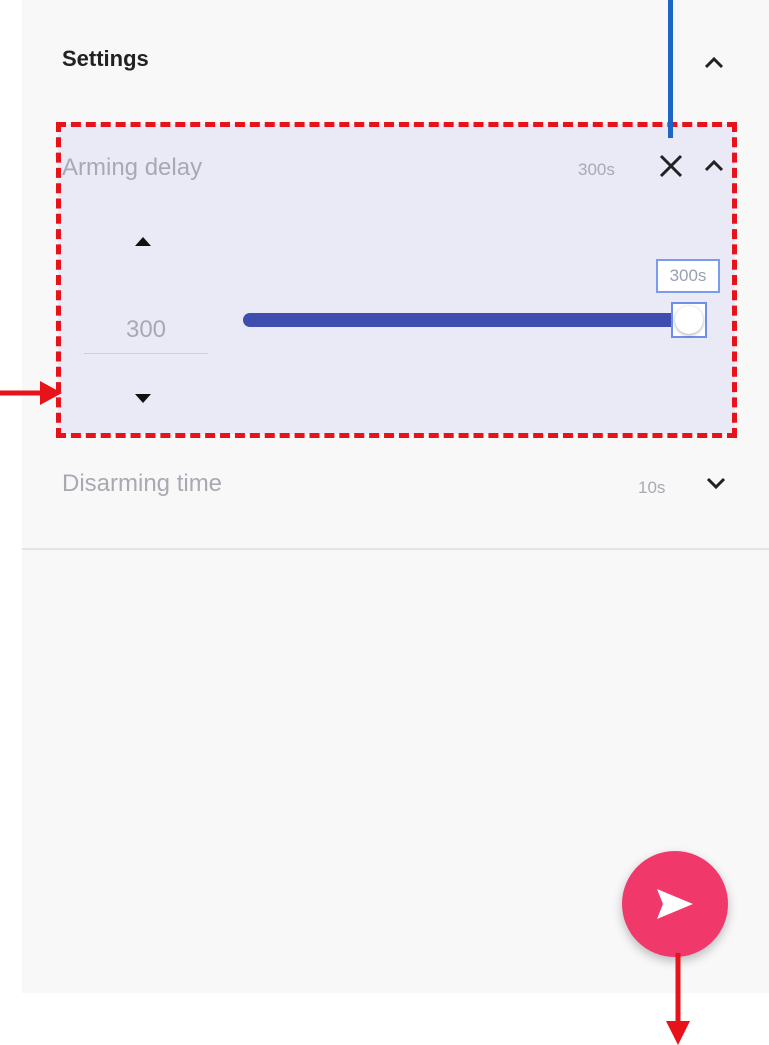 The image size is (769, 1045). Describe the element at coordinates (716, 483) in the screenshot. I see `chevron-down-icon` at that location.